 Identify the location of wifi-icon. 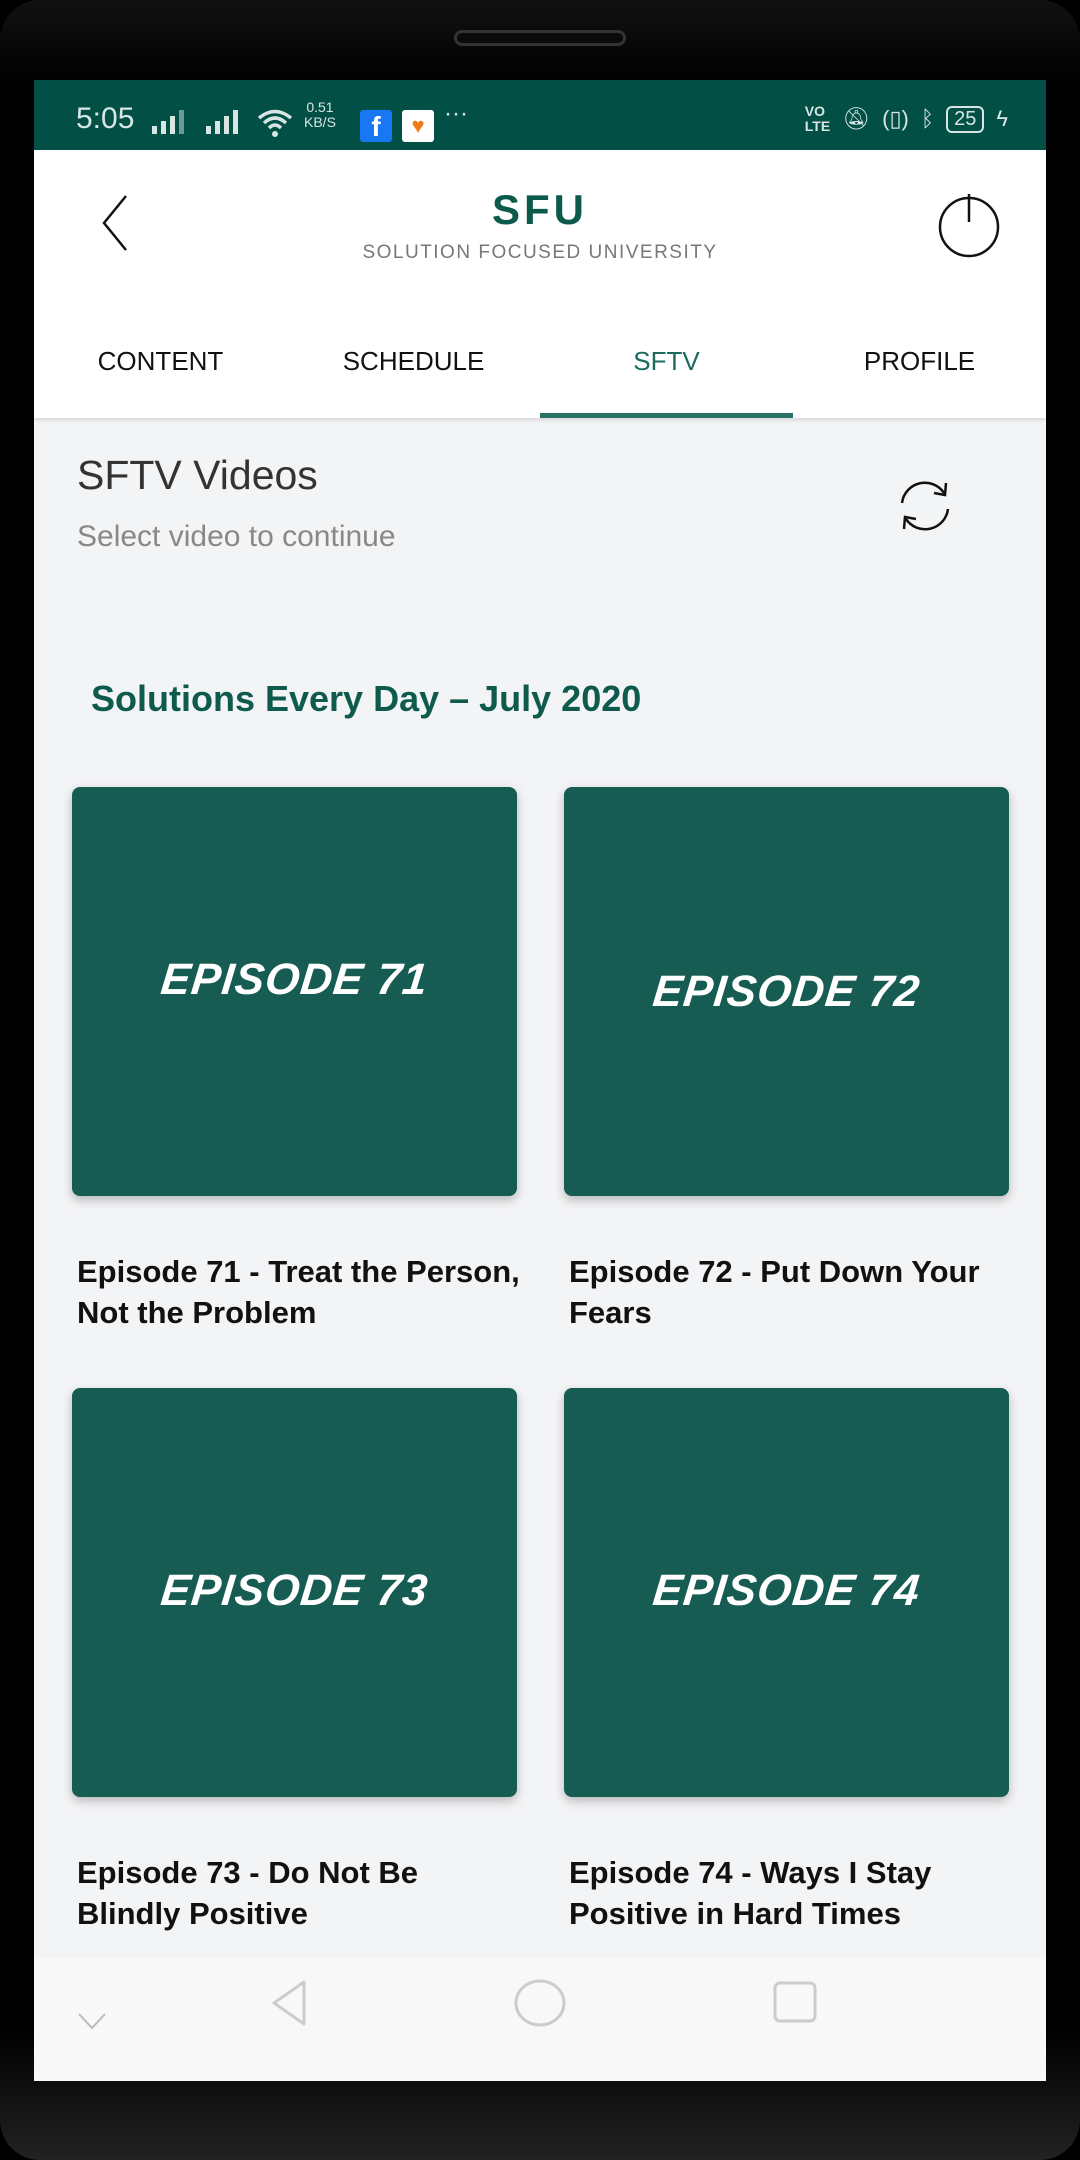
(275, 123).